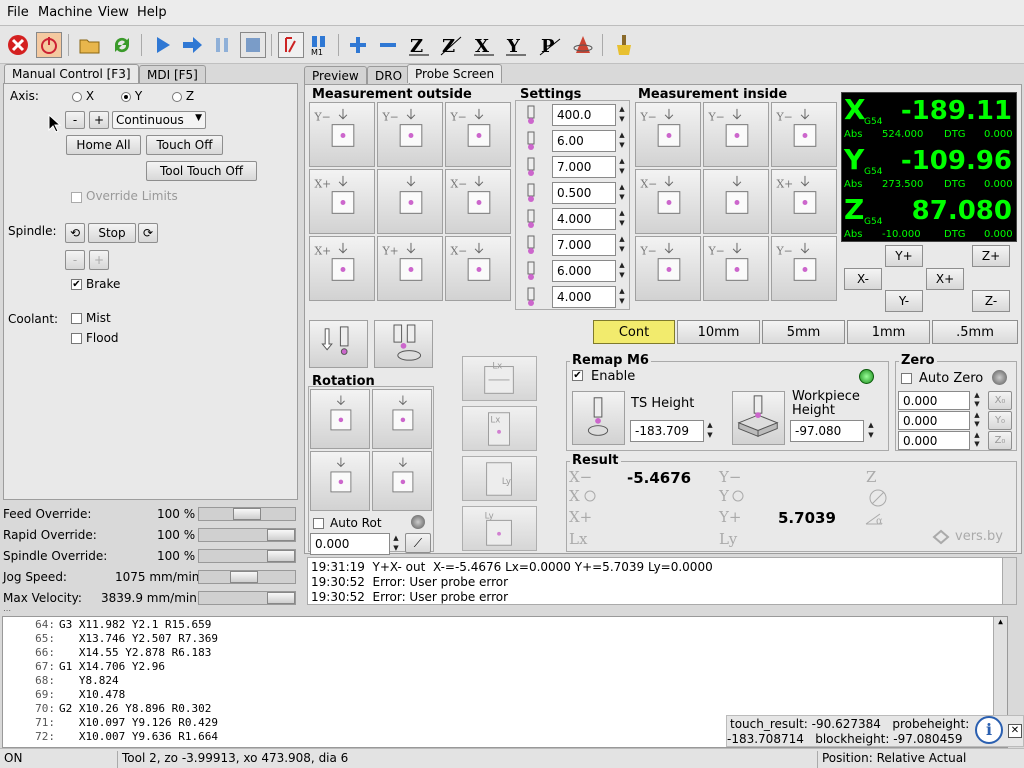  Describe the element at coordinates (516, 45) in the screenshot. I see `view-y-icon: Y` at that location.